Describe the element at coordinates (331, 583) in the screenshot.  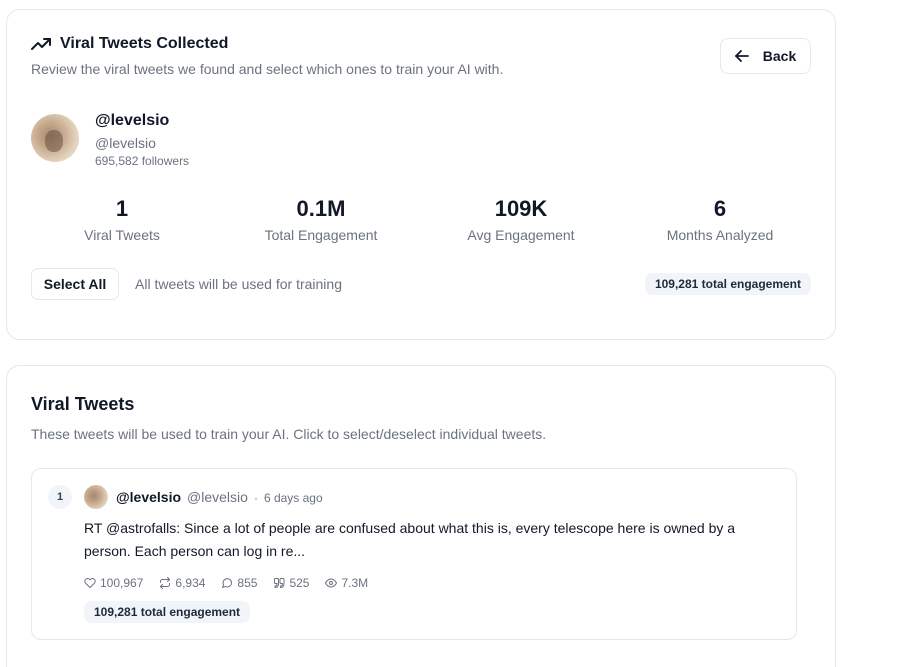
I see `eye-icon` at that location.